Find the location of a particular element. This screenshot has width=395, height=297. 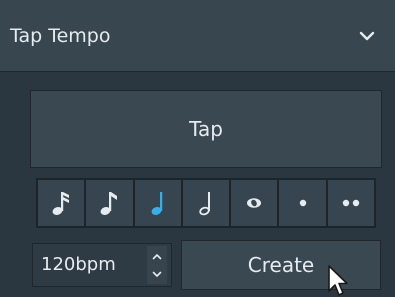

dot-icon is located at coordinates (302, 203).